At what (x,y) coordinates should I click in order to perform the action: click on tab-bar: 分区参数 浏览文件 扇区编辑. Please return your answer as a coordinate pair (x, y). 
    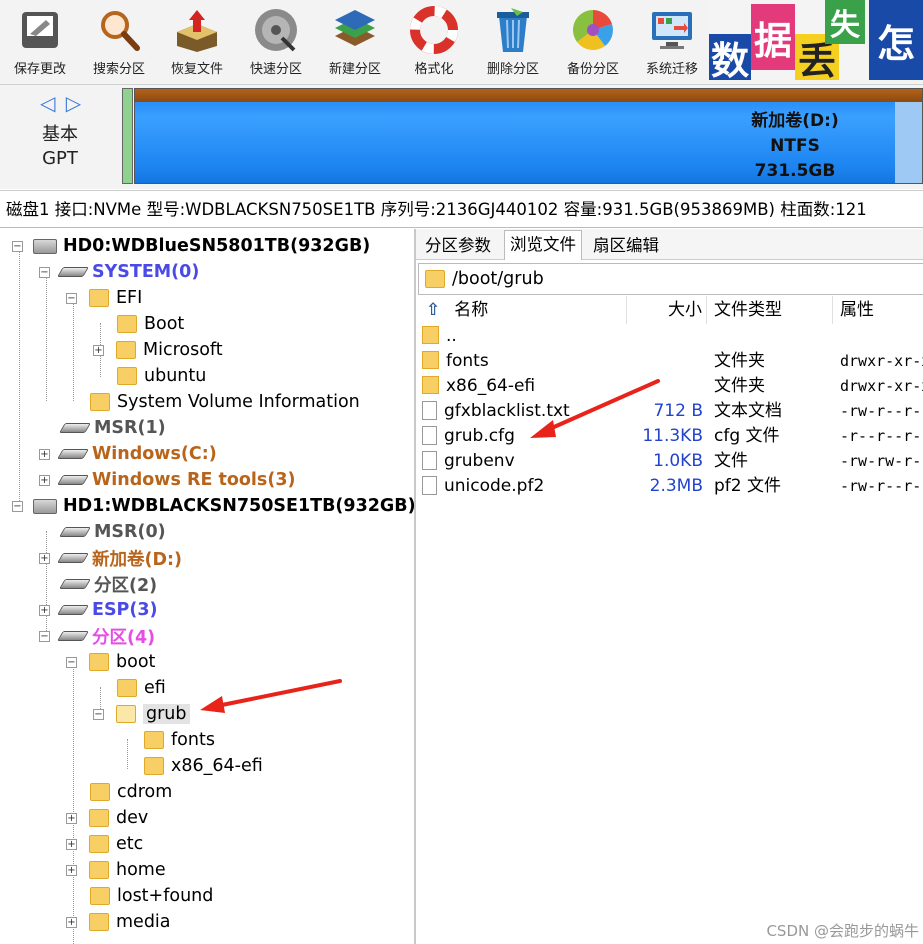
    Looking at the image, I should click on (669, 244).